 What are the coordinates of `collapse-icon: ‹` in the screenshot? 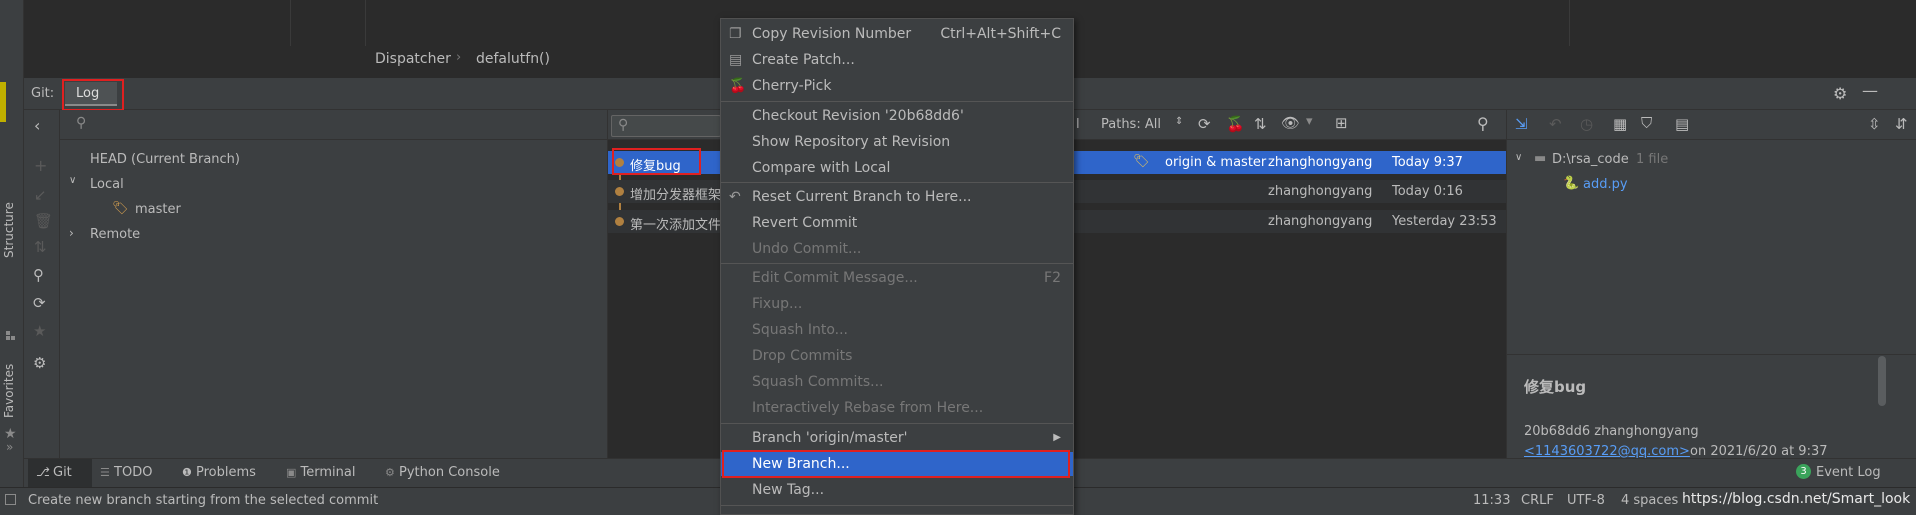 It's located at (37, 125).